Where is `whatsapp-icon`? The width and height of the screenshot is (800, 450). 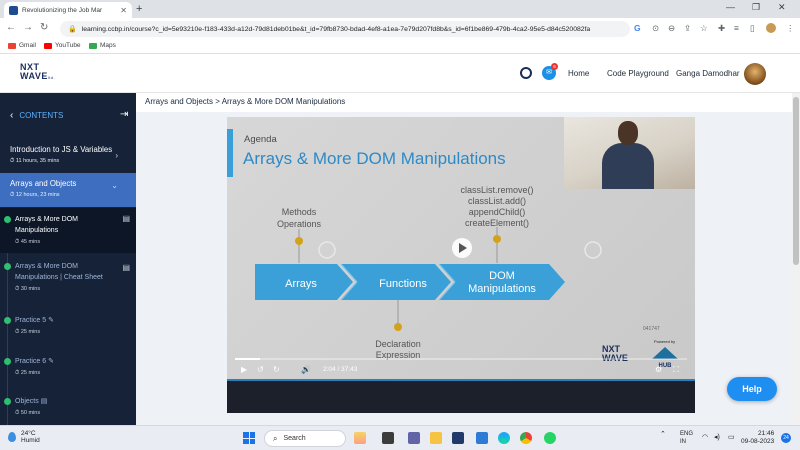
whatsapp-icon is located at coordinates (550, 438).